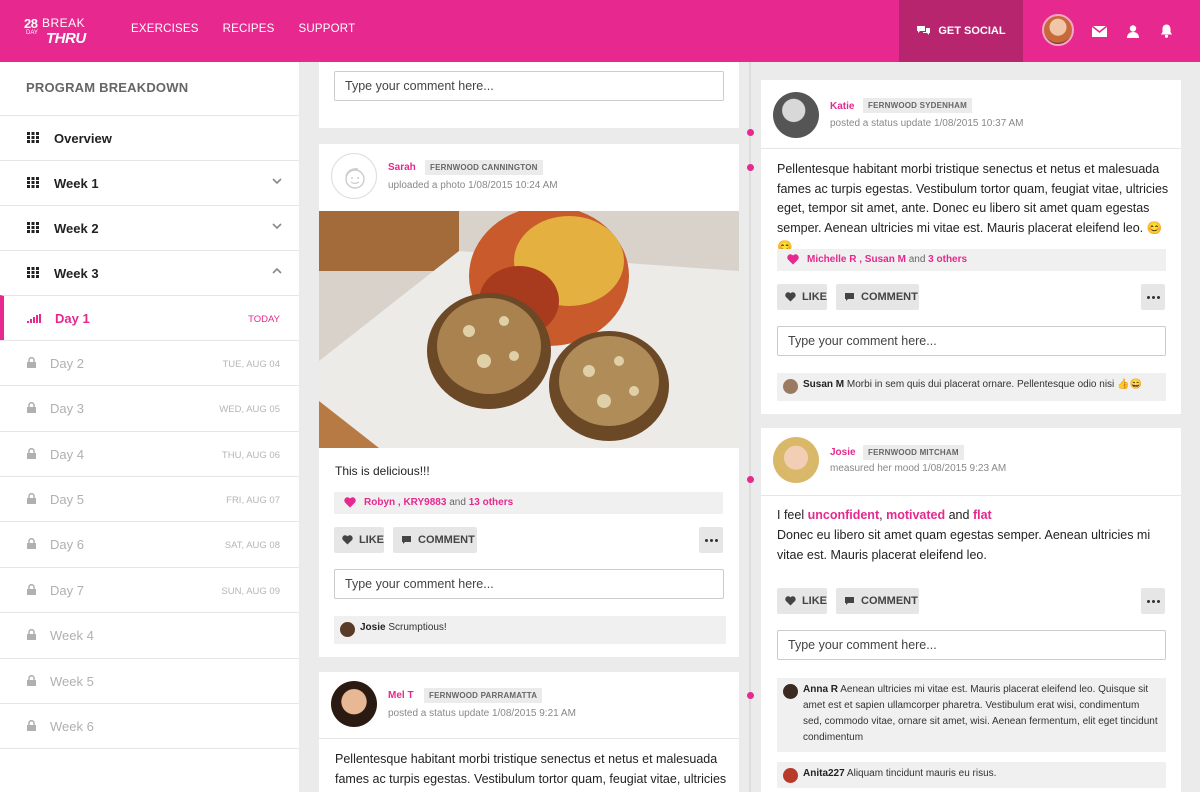 This screenshot has width=1200, height=792. What do you see at coordinates (844, 515) in the screenshot?
I see `mood-tag: unconfident` at bounding box center [844, 515].